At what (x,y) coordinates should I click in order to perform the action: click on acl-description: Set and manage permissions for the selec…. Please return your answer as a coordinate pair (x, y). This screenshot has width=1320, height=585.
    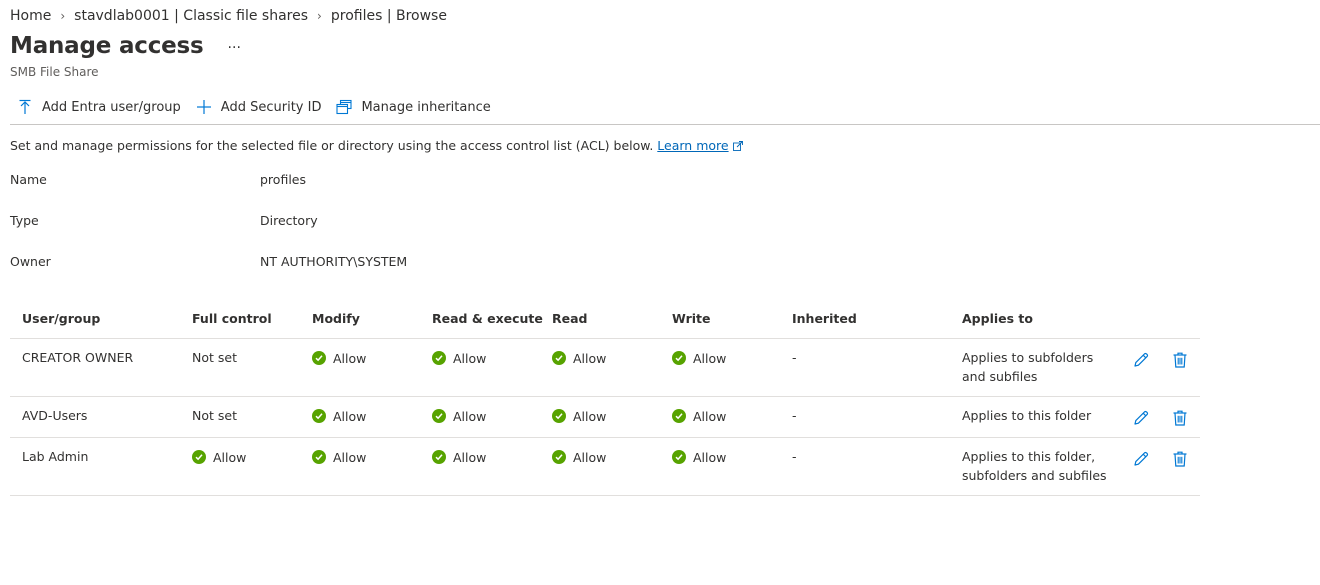
    Looking at the image, I should click on (376, 146).